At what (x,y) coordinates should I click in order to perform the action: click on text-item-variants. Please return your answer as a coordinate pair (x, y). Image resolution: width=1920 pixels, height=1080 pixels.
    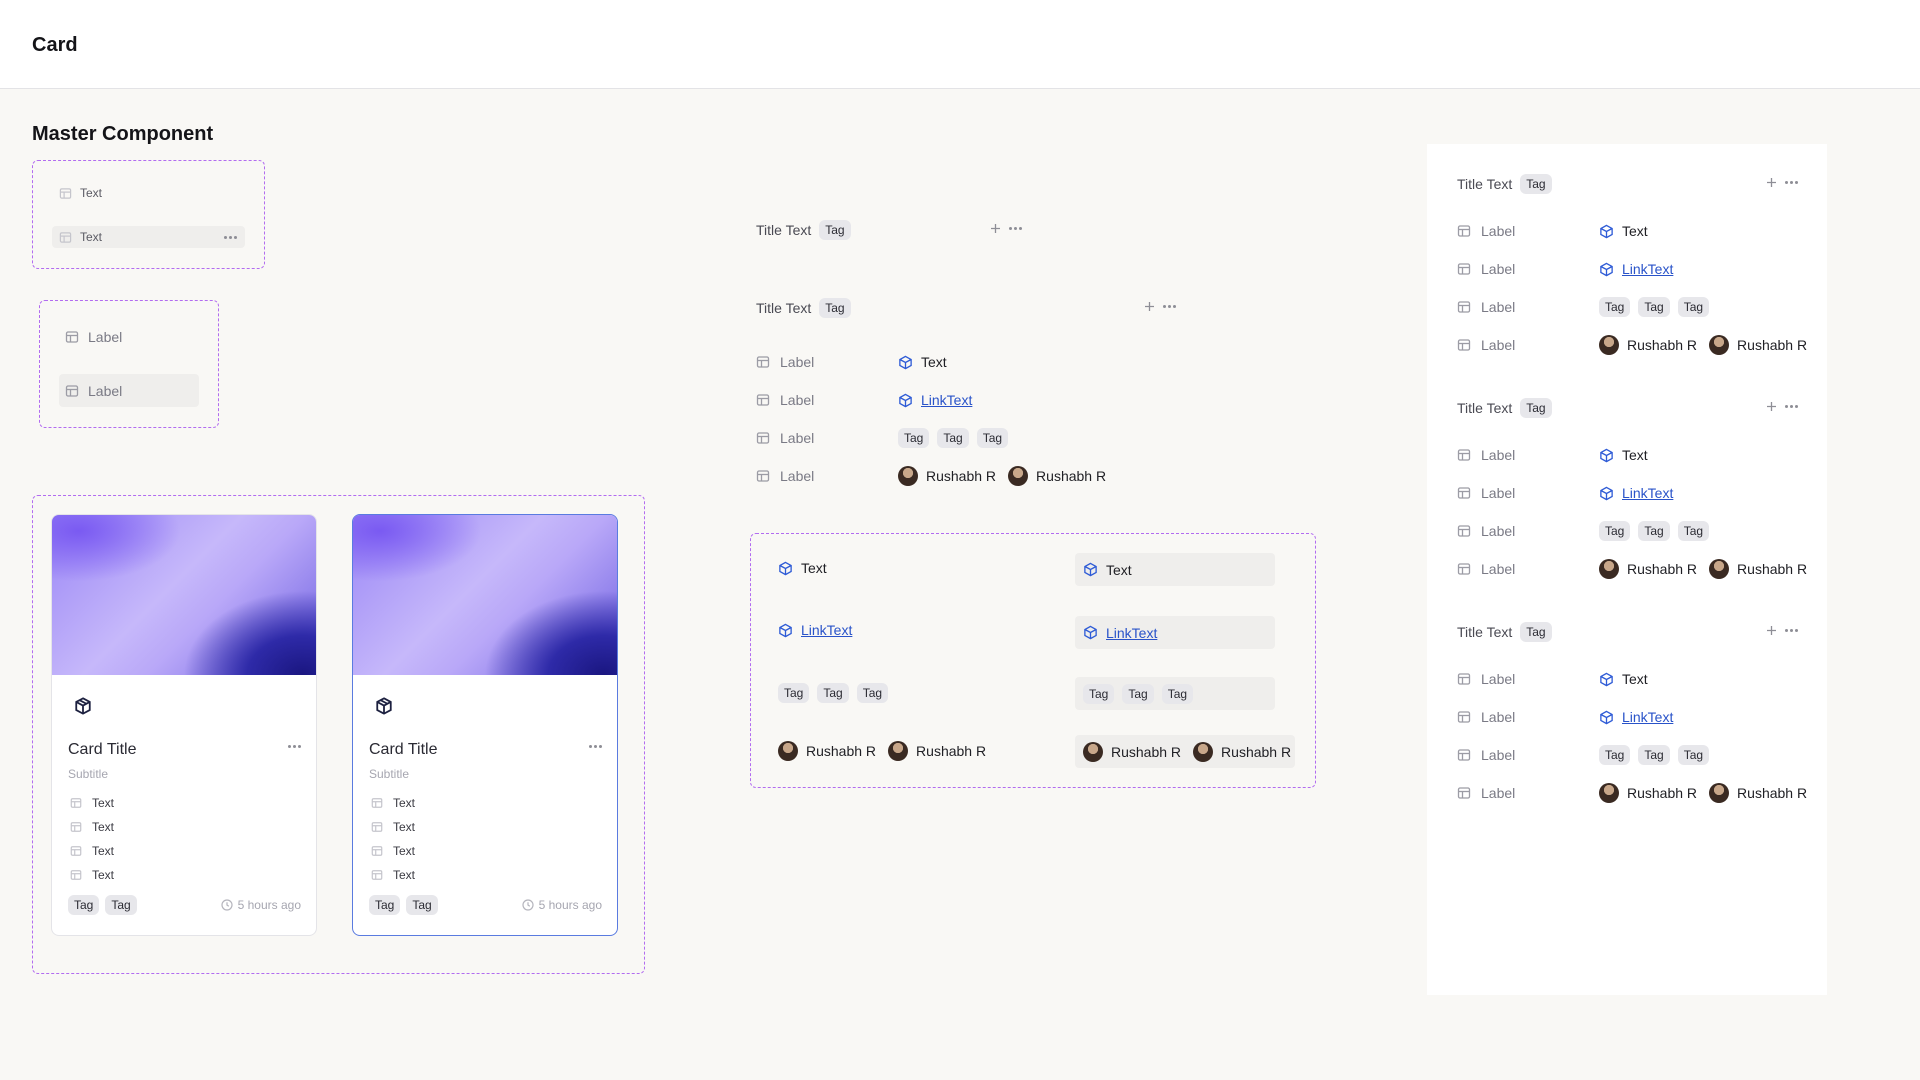
    Looking at the image, I should click on (148, 214).